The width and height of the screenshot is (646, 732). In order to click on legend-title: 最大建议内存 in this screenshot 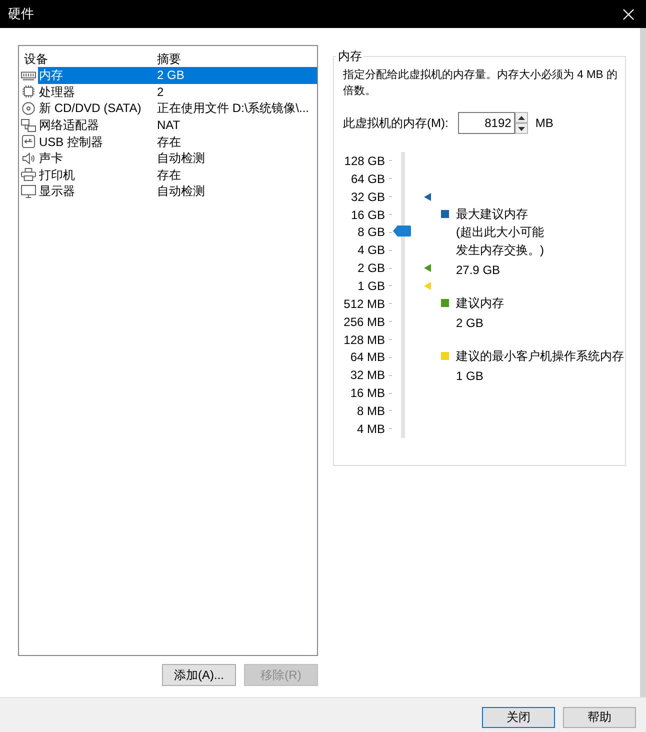, I will do `click(492, 214)`.